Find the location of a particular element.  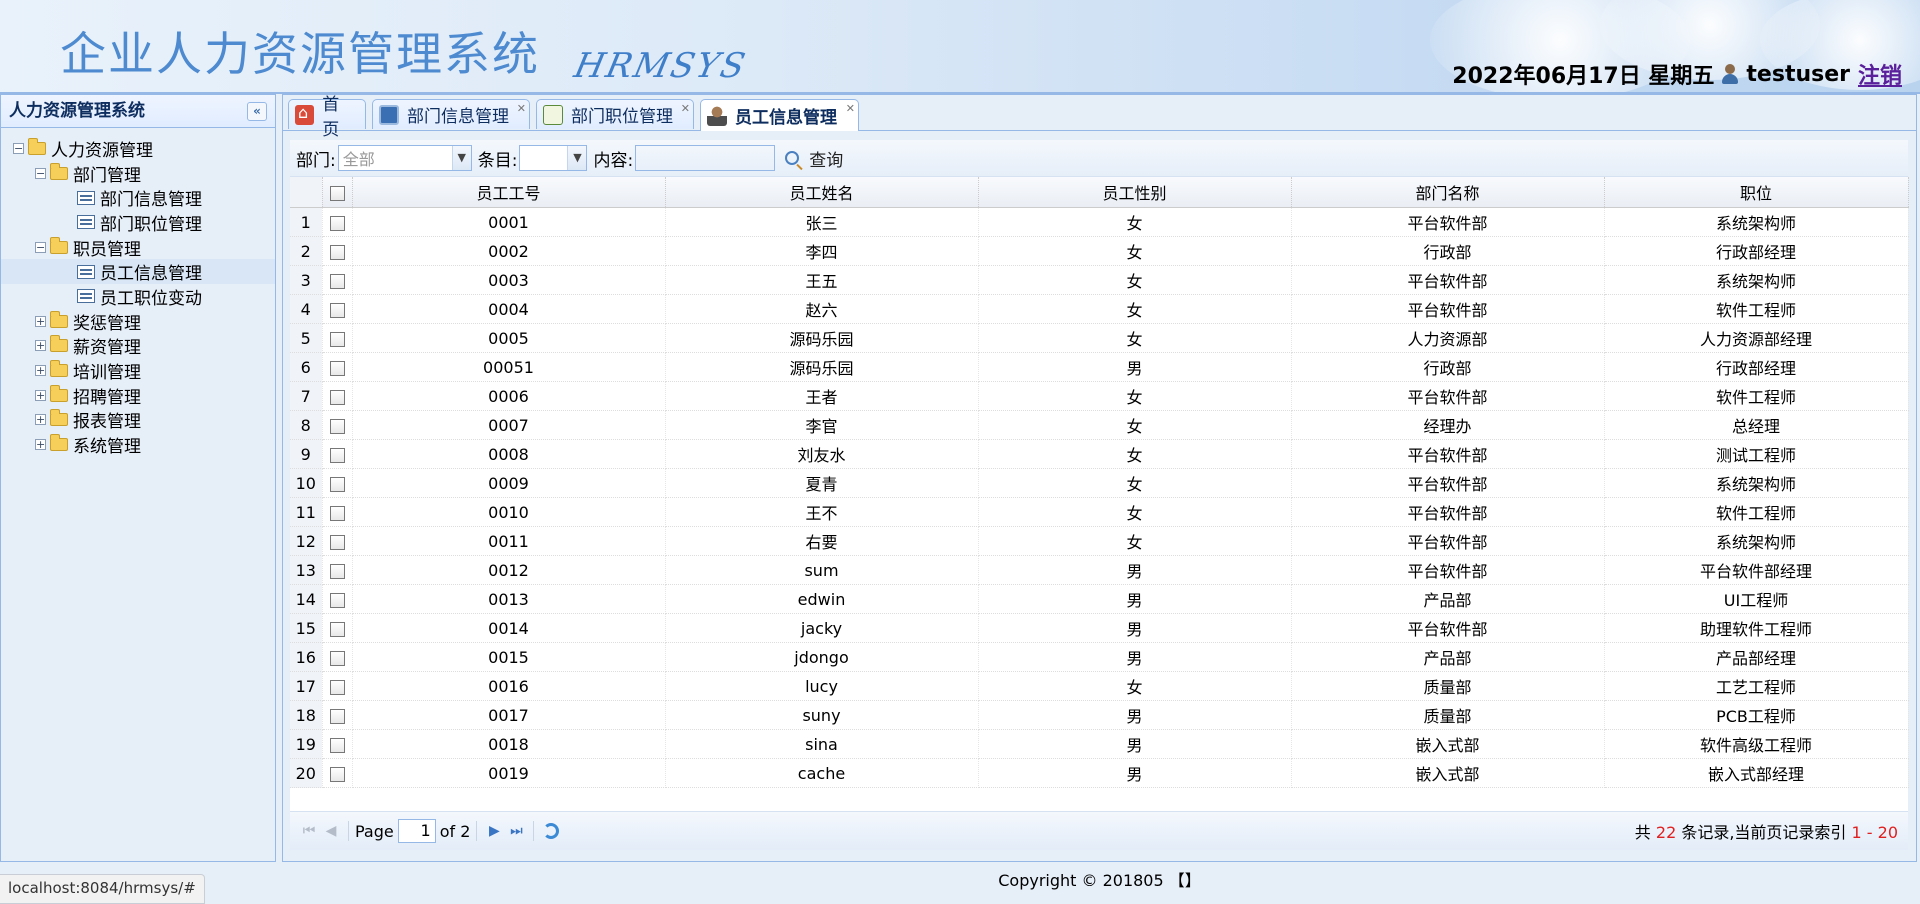

table-cell: 0007 is located at coordinates (509, 425).